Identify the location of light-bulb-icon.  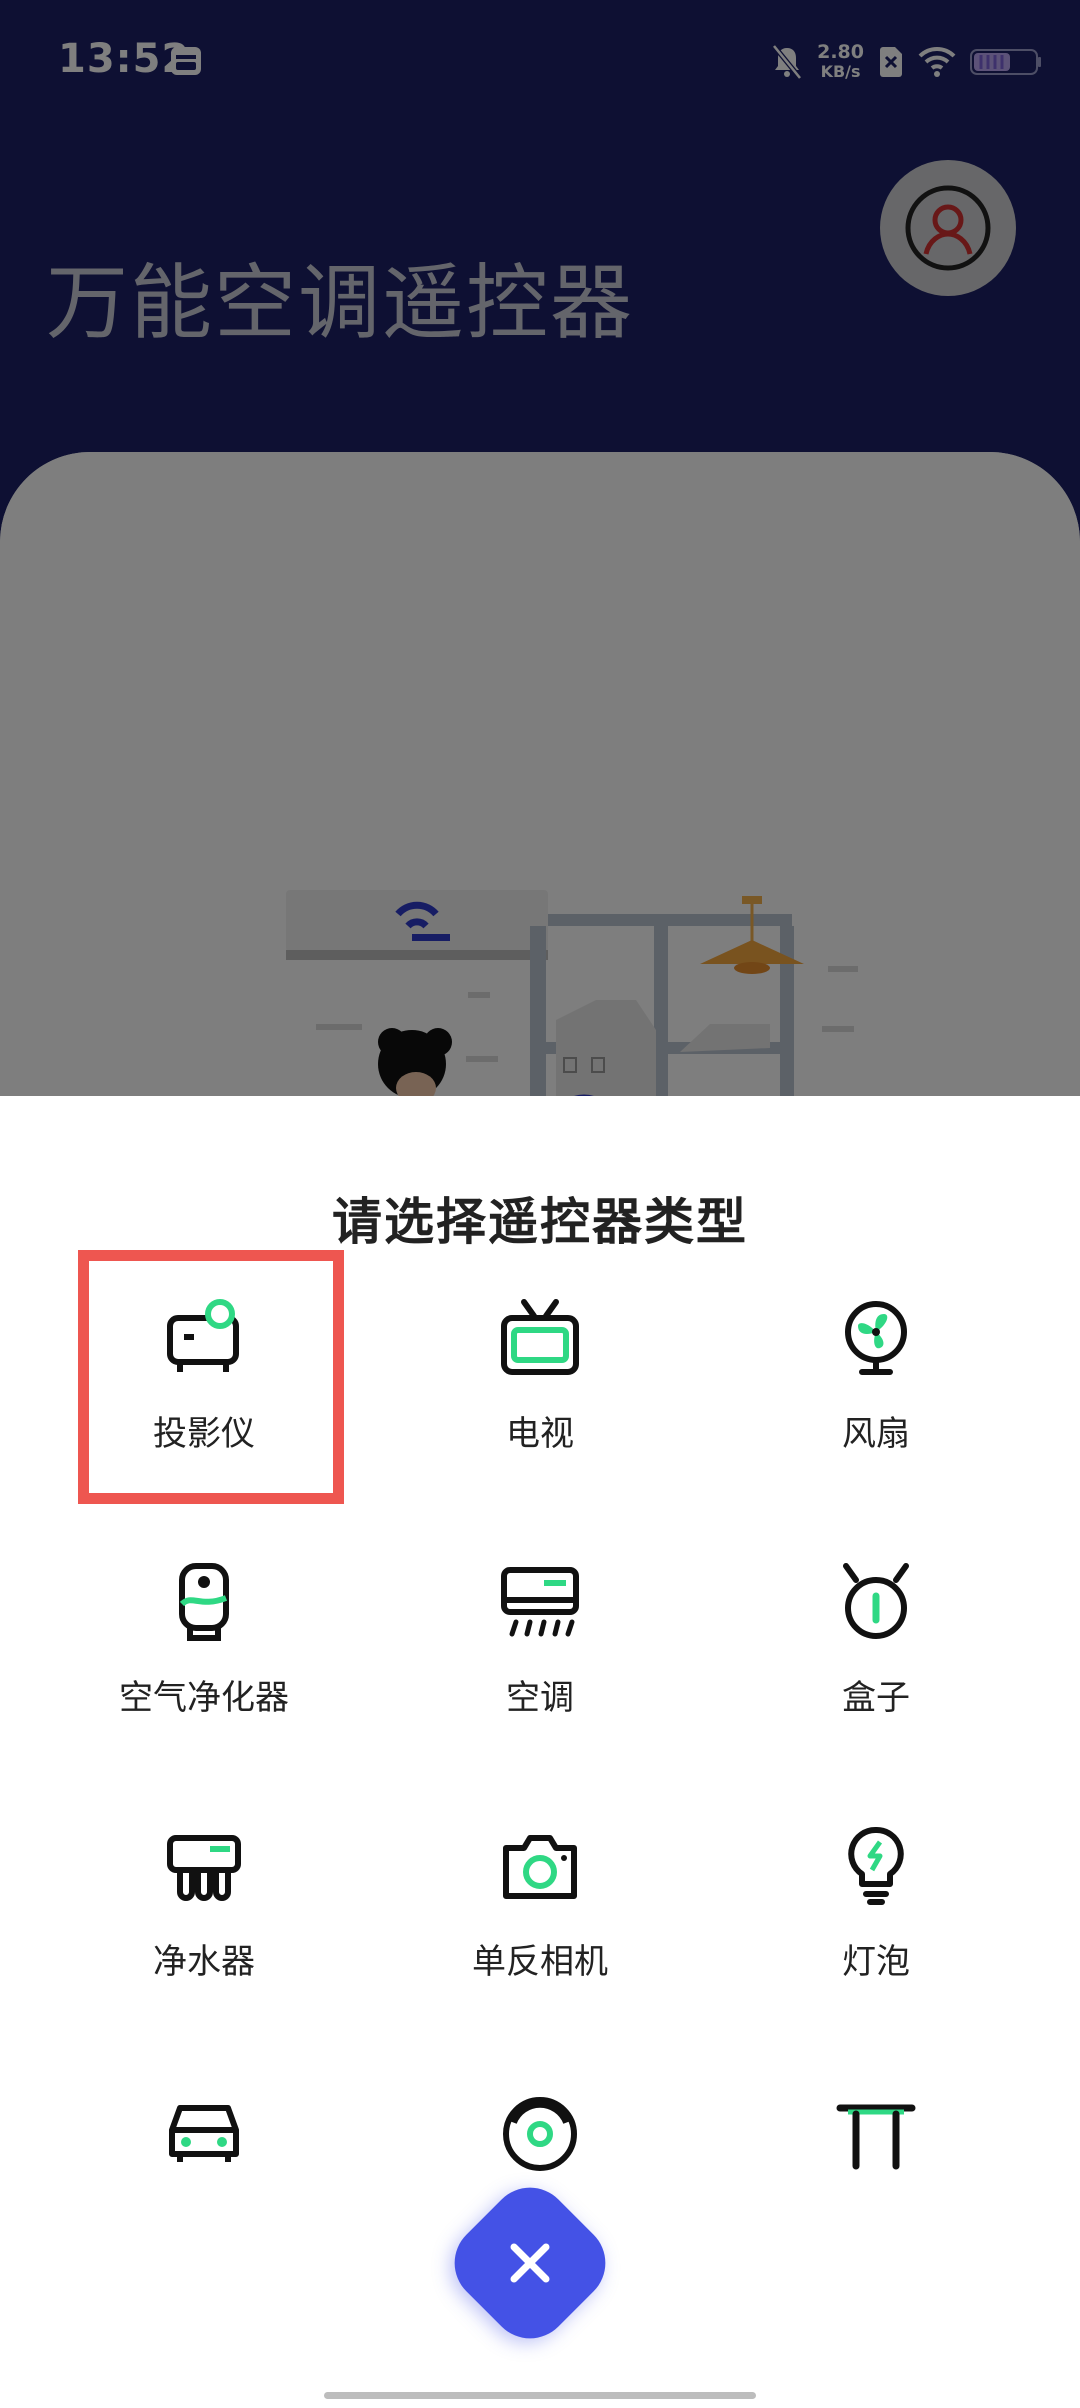
(876, 1865).